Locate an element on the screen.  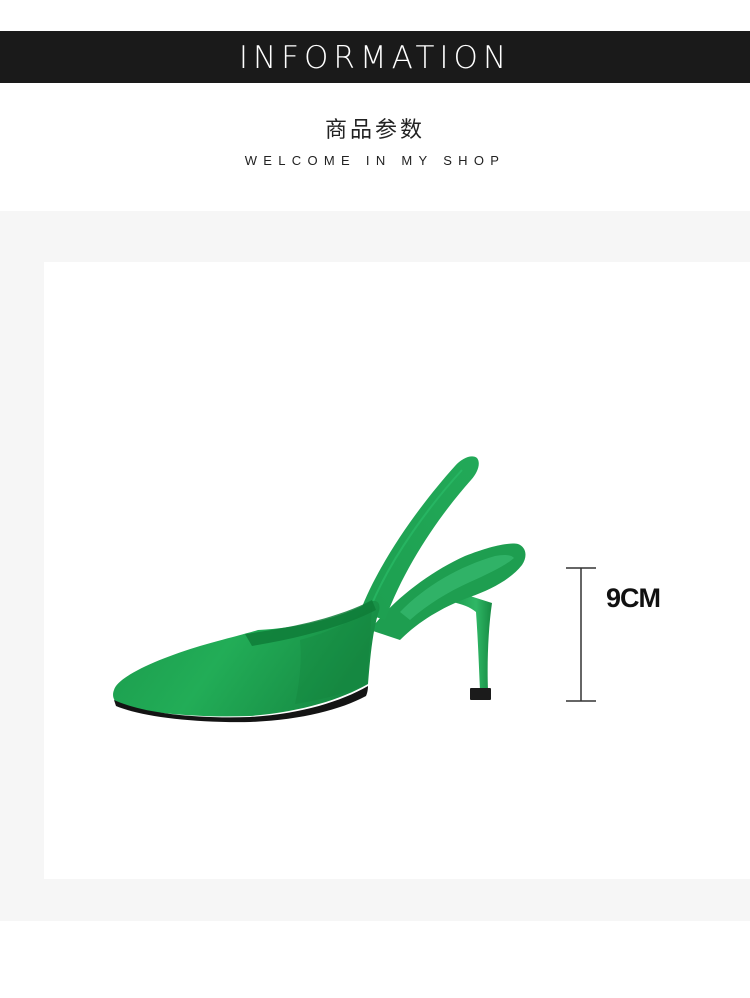
shoe-heel-tip is located at coordinates (480, 694).